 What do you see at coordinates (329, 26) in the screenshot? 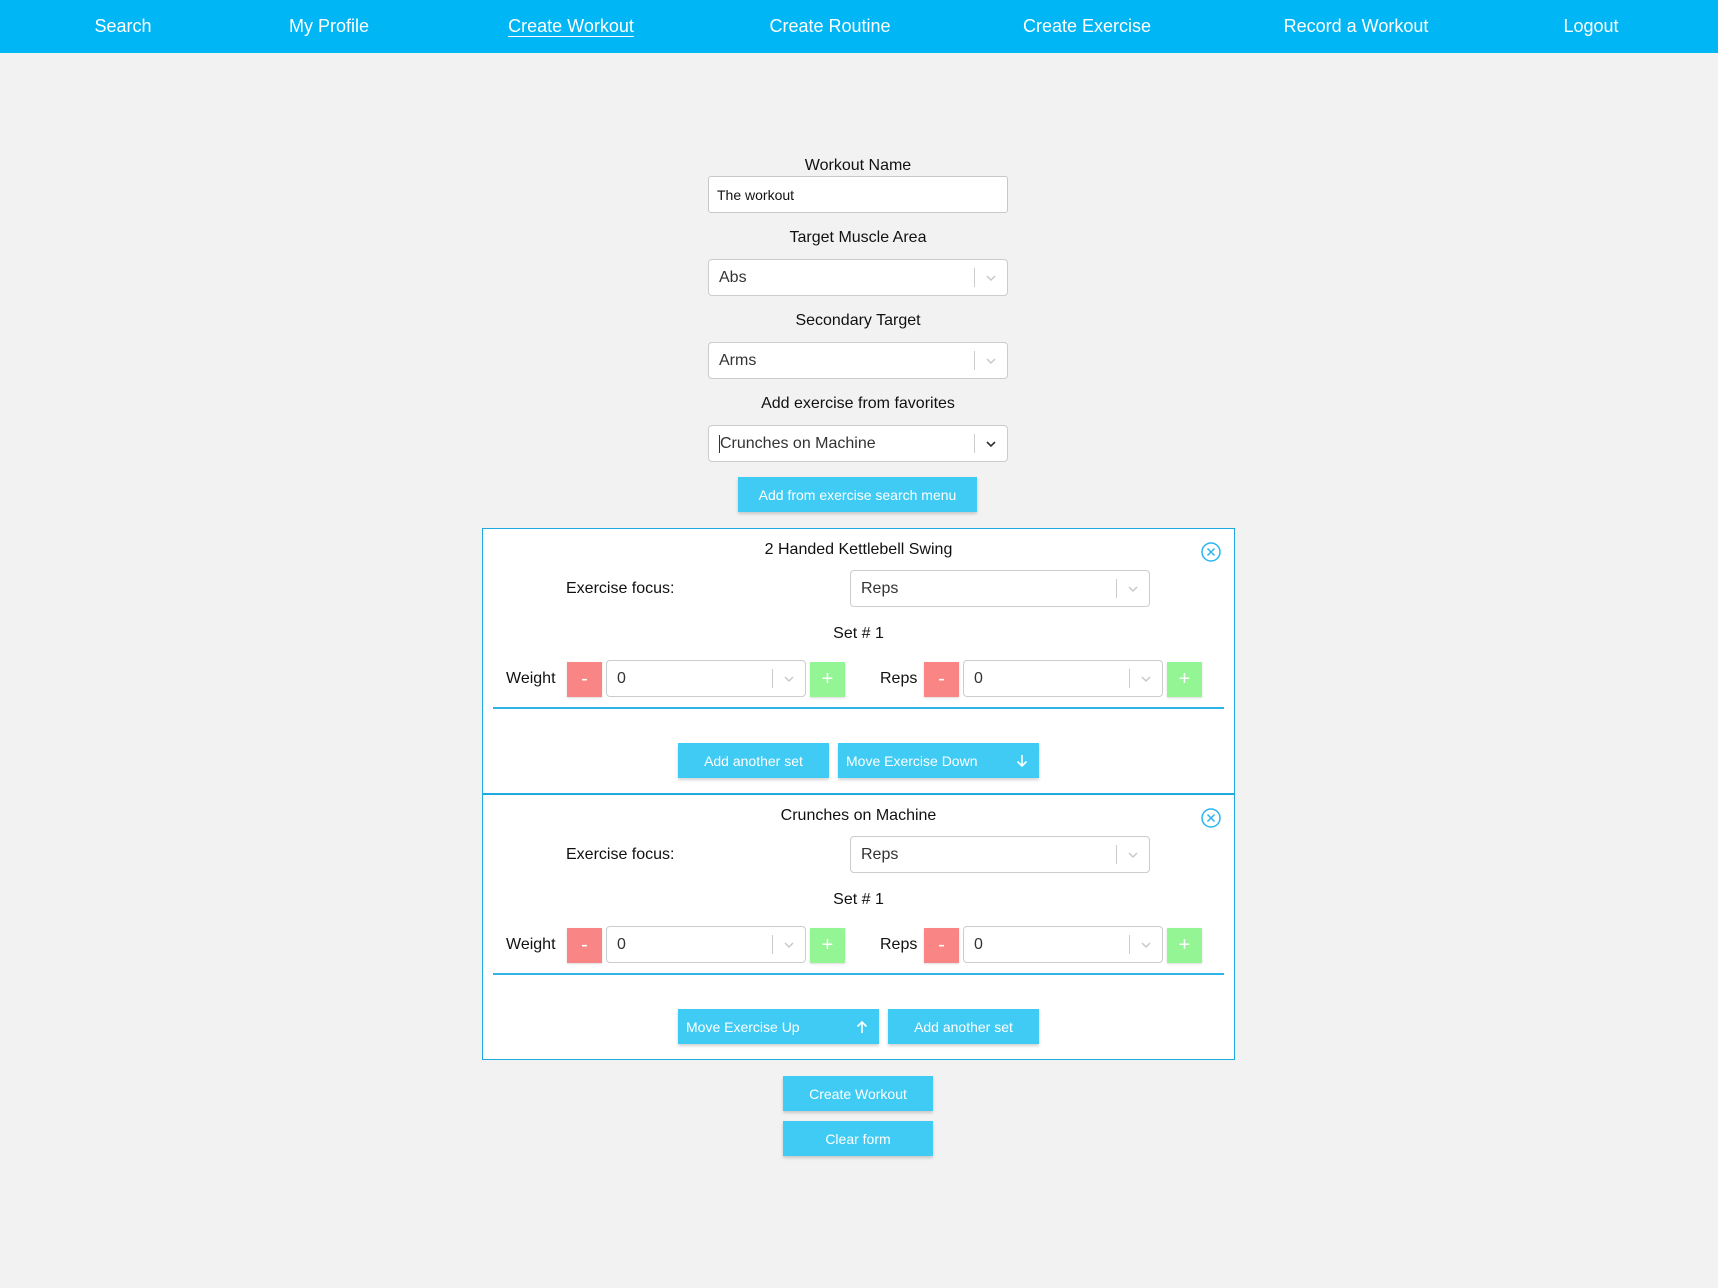
I see `nav-my-profile: My Profile` at bounding box center [329, 26].